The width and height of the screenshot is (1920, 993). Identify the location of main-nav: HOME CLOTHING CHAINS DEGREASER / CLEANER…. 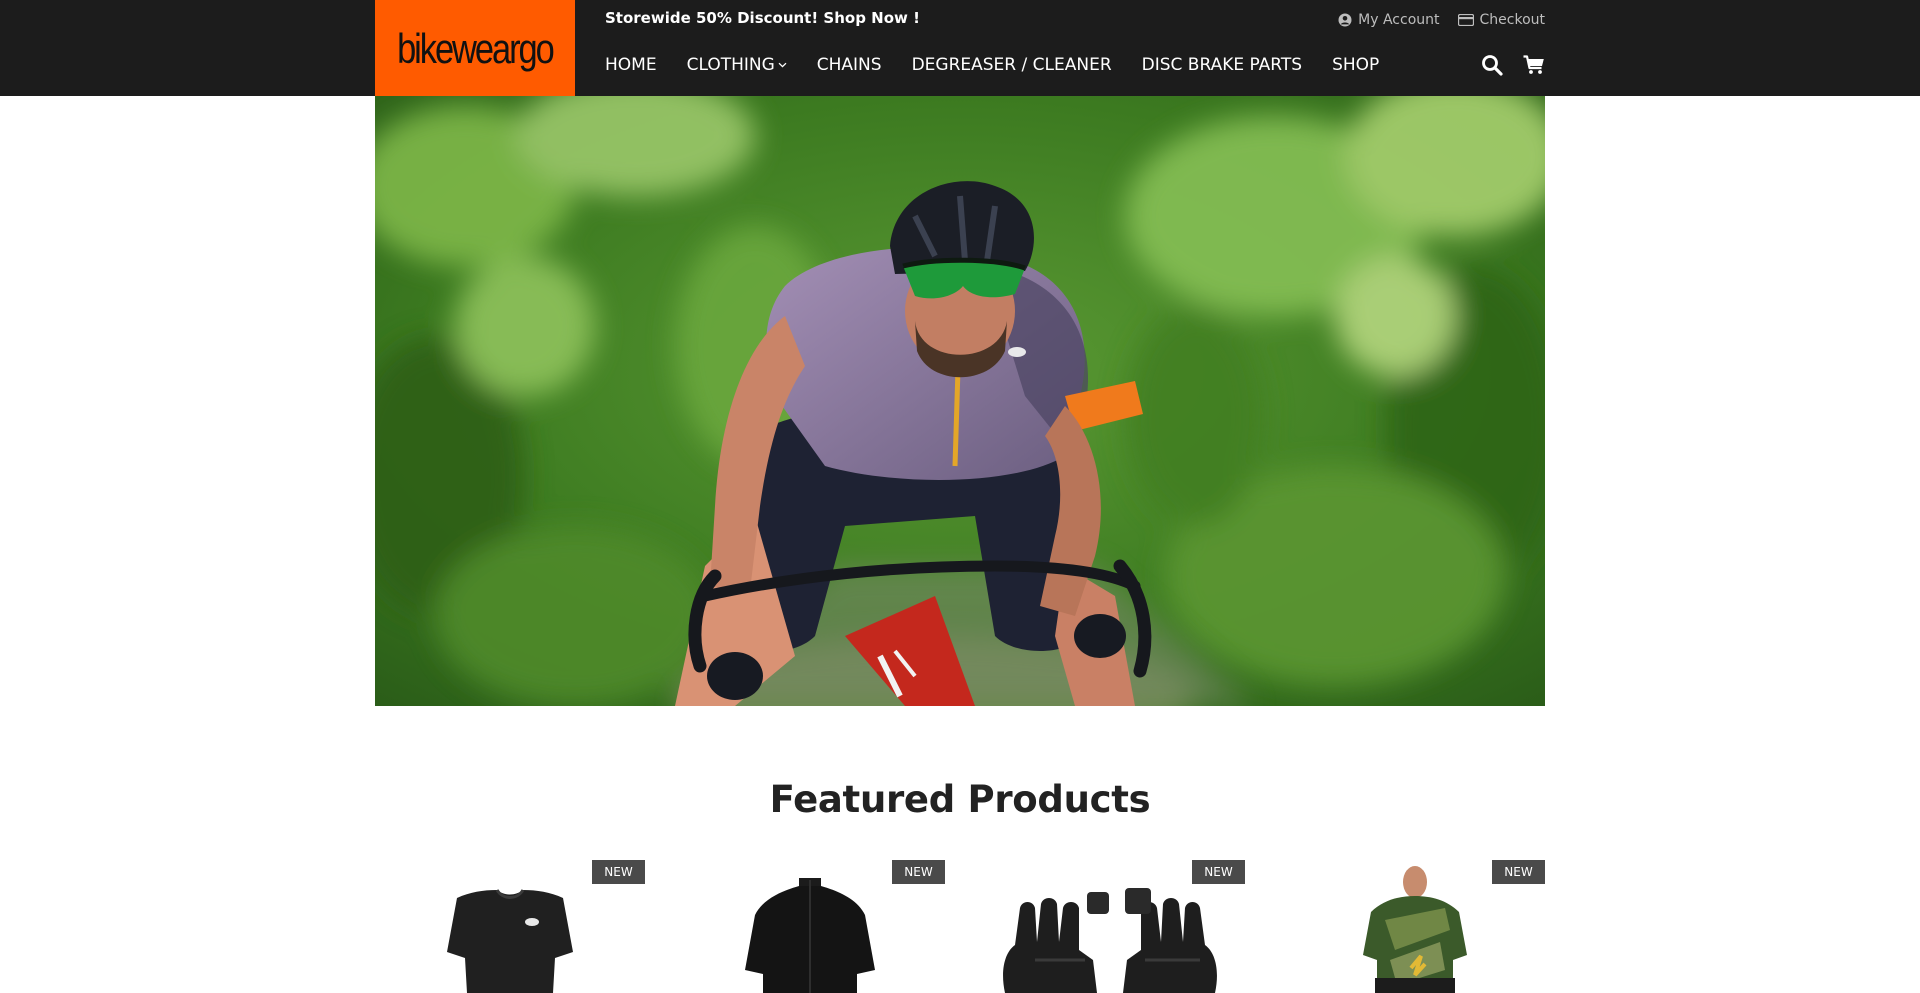
(992, 65).